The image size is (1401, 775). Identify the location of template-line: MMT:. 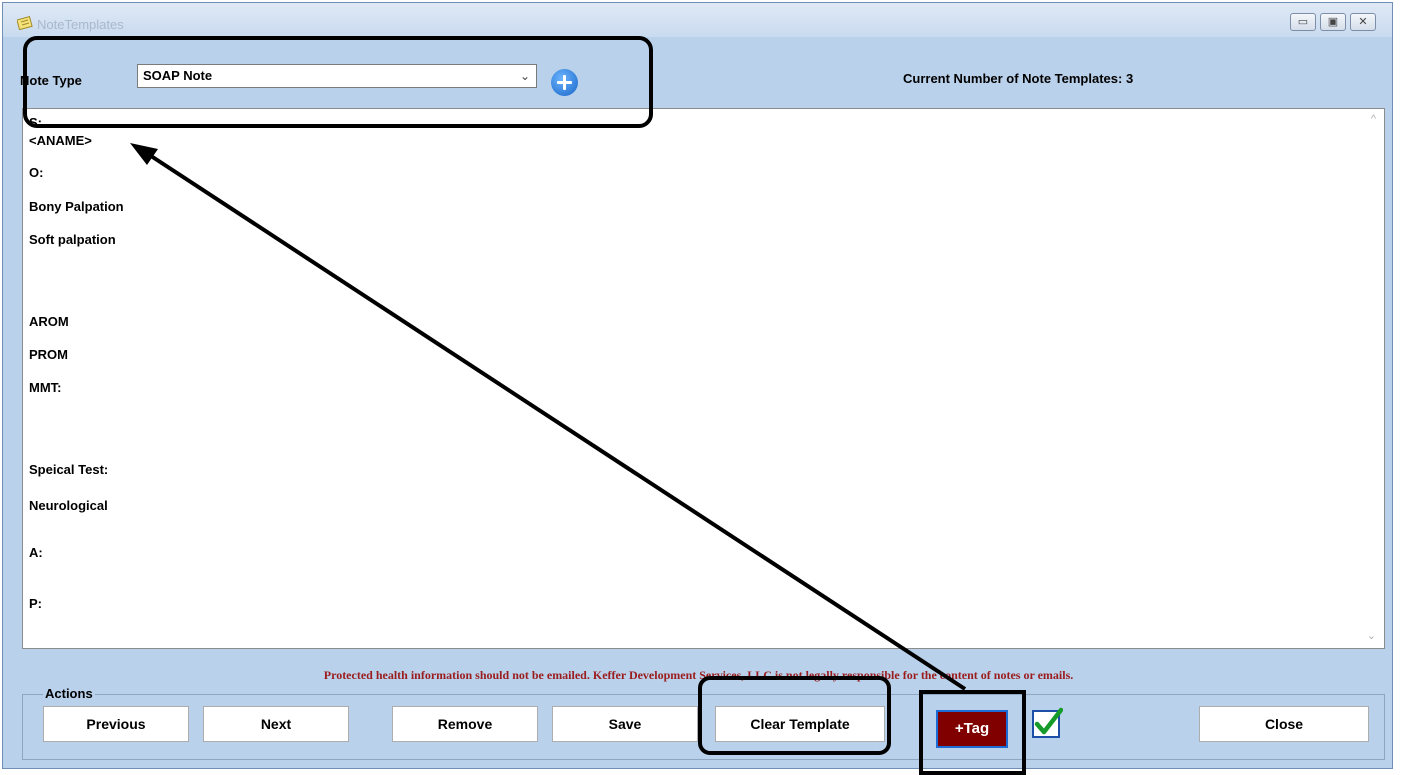
(45, 387).